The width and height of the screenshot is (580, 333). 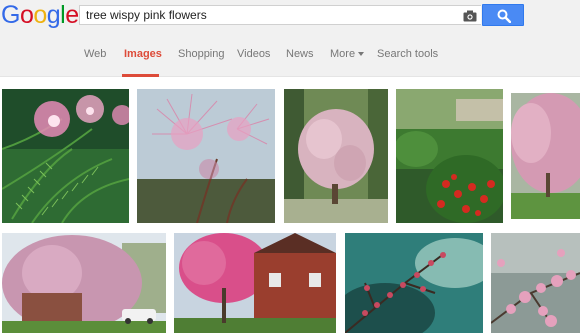 I want to click on image-result-mimosa-flower-against-sky, so click(x=206, y=156).